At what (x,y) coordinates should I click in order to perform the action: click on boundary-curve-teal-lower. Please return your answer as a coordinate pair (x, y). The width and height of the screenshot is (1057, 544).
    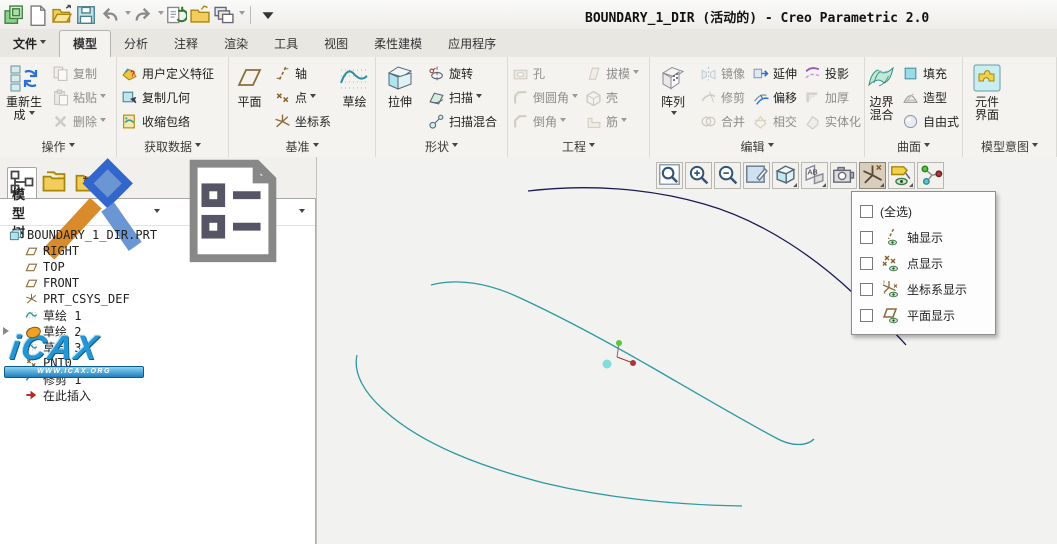
    Looking at the image, I should click on (549, 430).